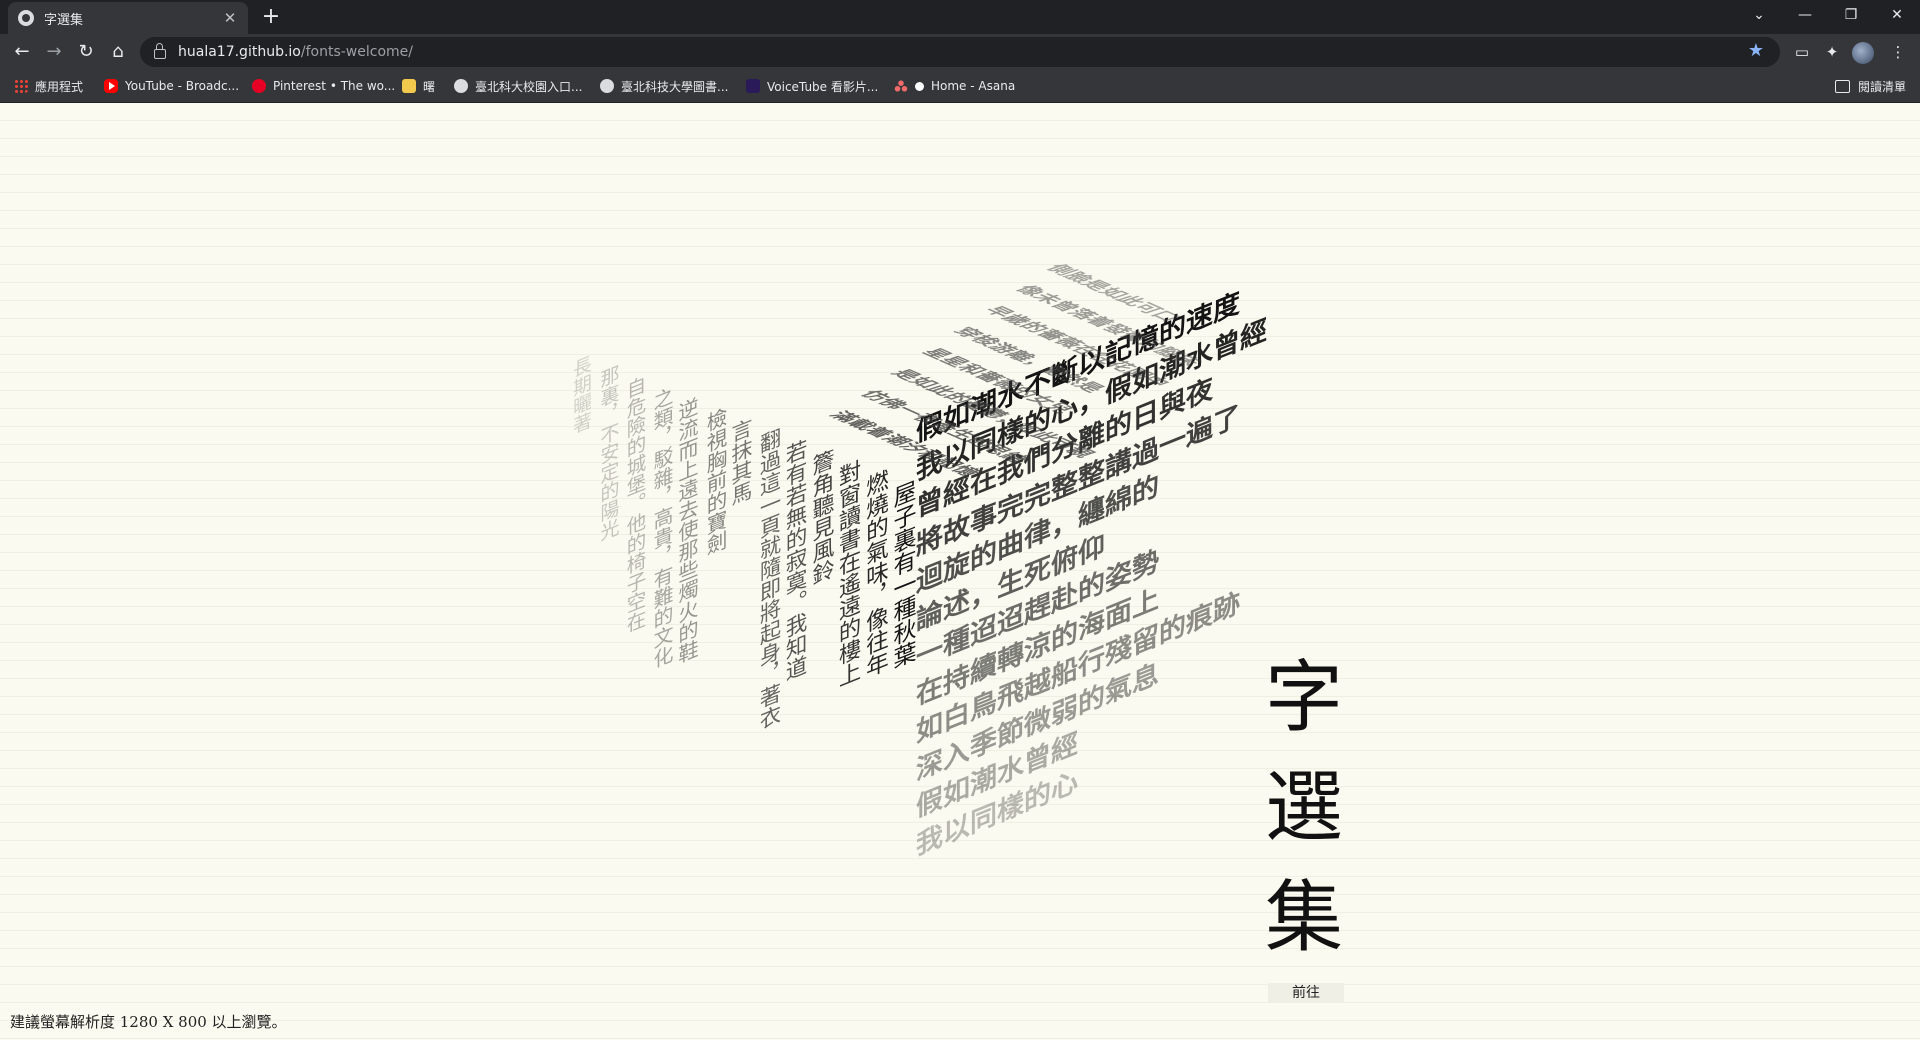 This screenshot has width=1920, height=1040. What do you see at coordinates (821, 517) in the screenshot?
I see `left-face-column: 簷角聽見風鈴` at bounding box center [821, 517].